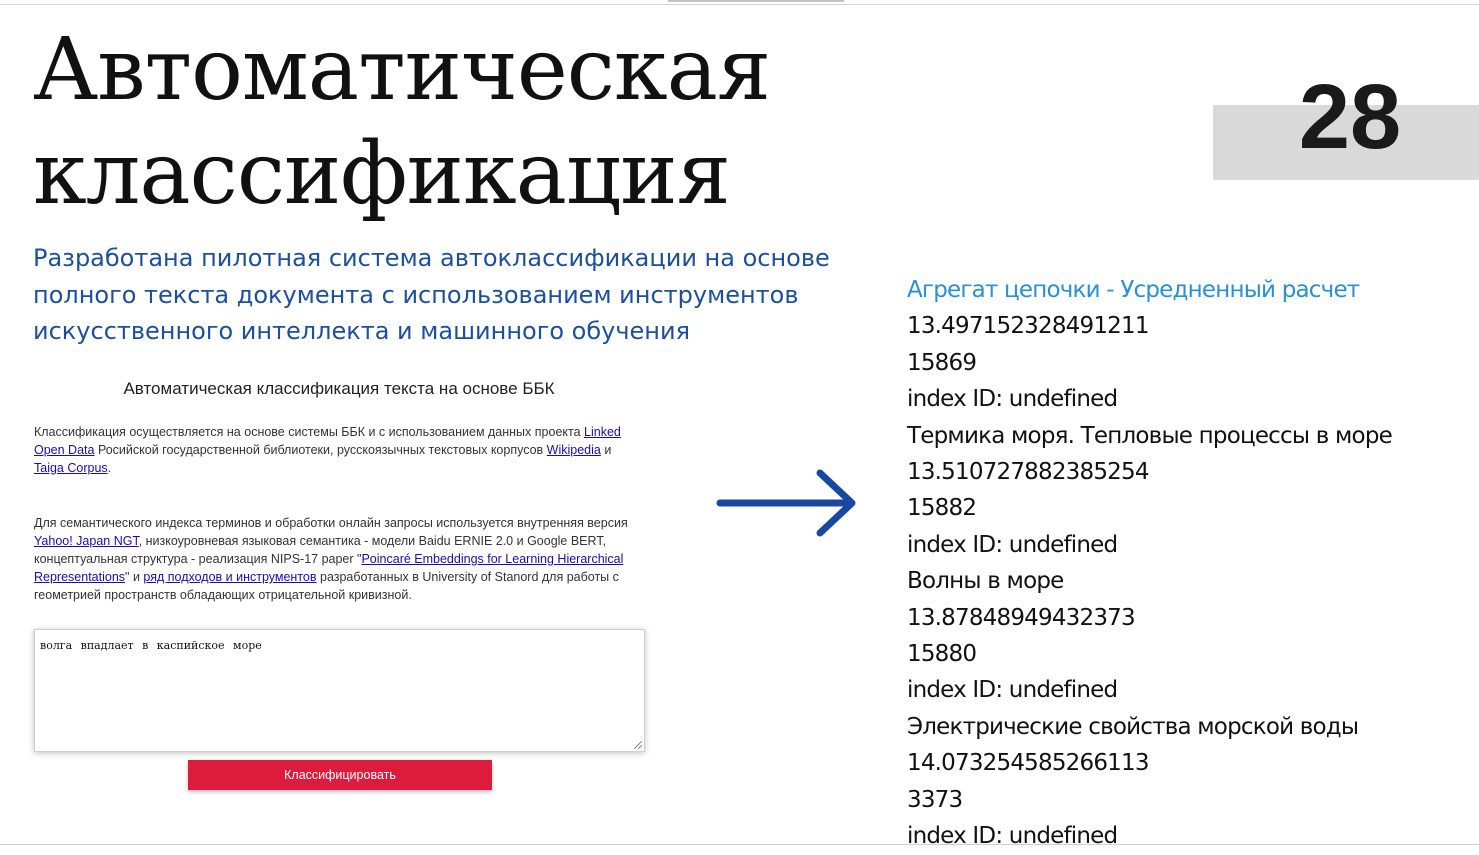 Image resolution: width=1479 pixels, height=855 pixels. What do you see at coordinates (638, 745) in the screenshot?
I see `resize-grip-icon` at bounding box center [638, 745].